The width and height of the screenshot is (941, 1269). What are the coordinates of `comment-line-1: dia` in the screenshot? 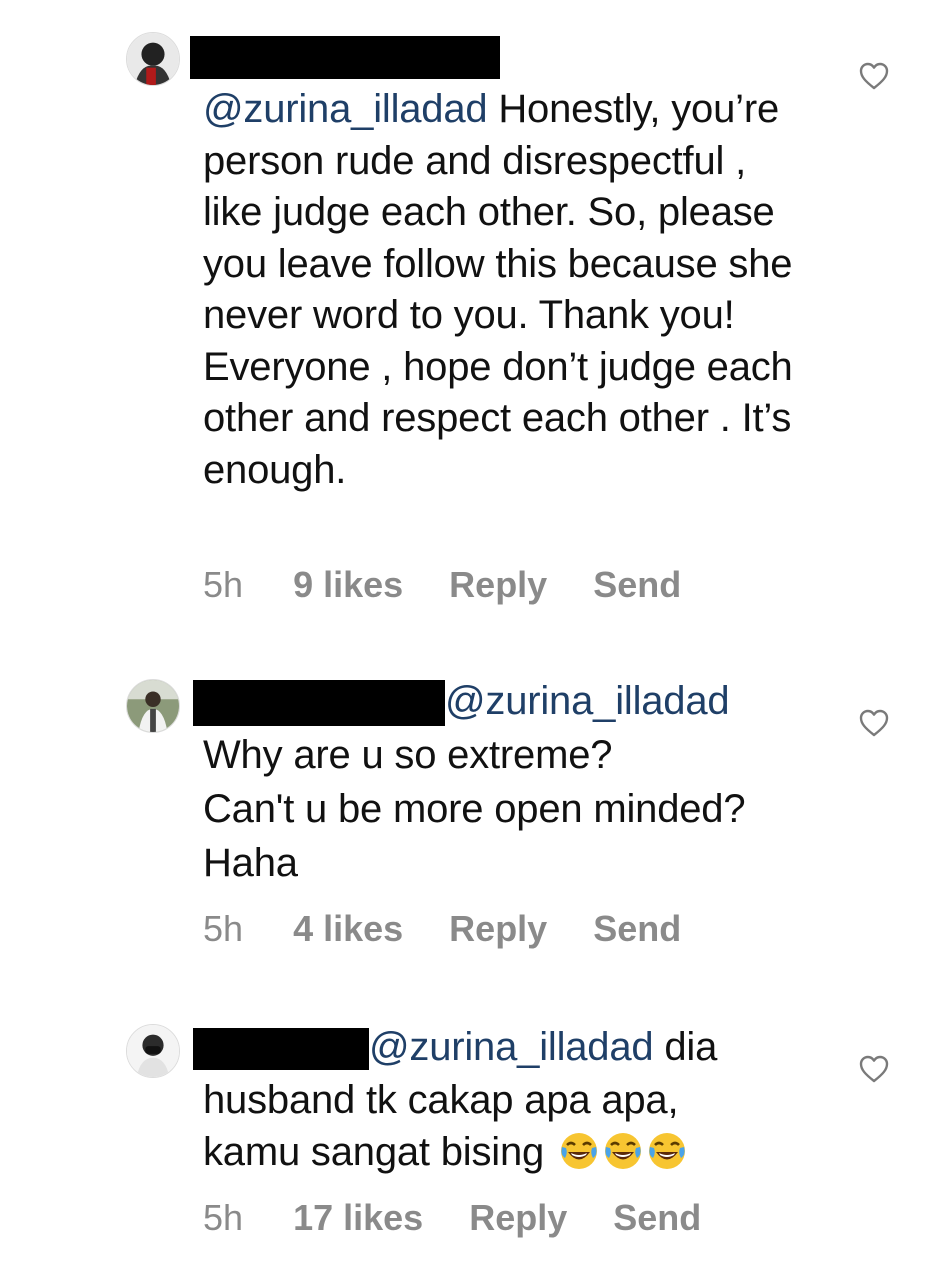 It's located at (691, 1047).